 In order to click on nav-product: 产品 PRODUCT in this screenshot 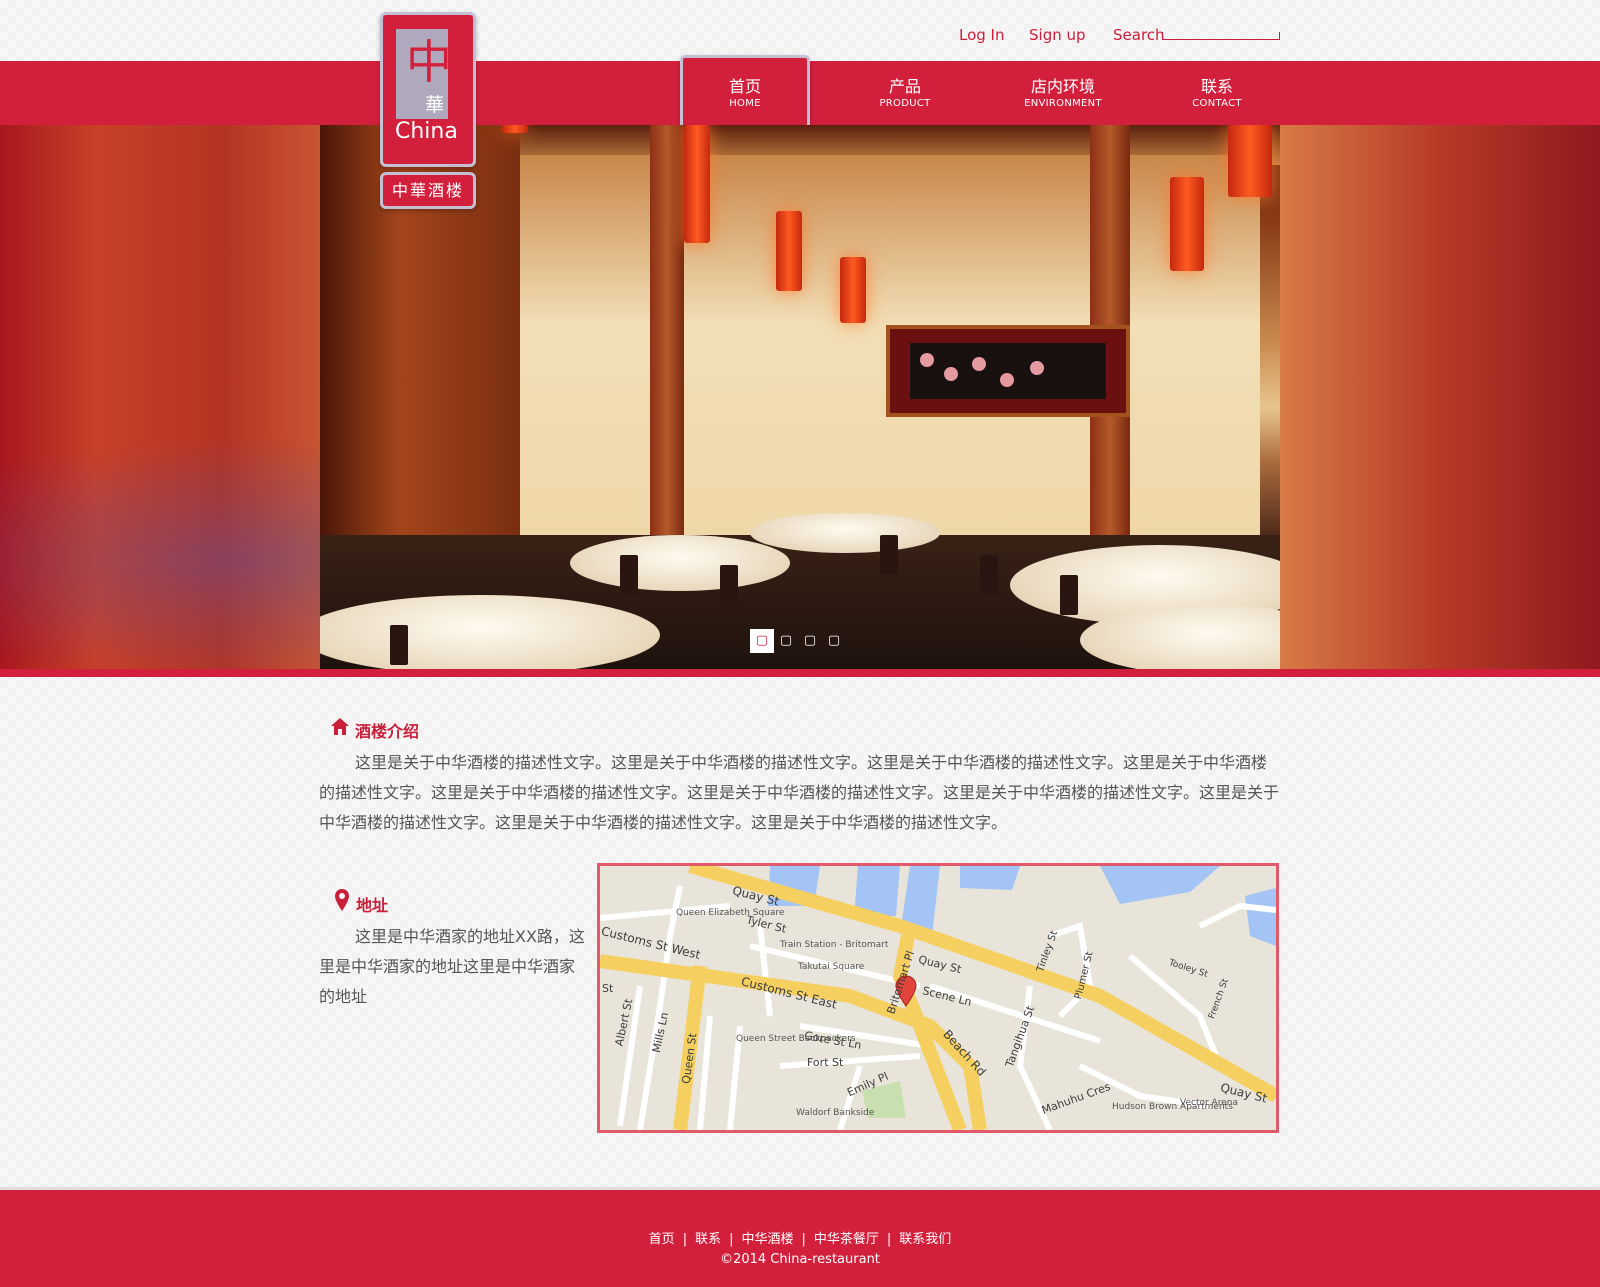, I will do `click(905, 93)`.